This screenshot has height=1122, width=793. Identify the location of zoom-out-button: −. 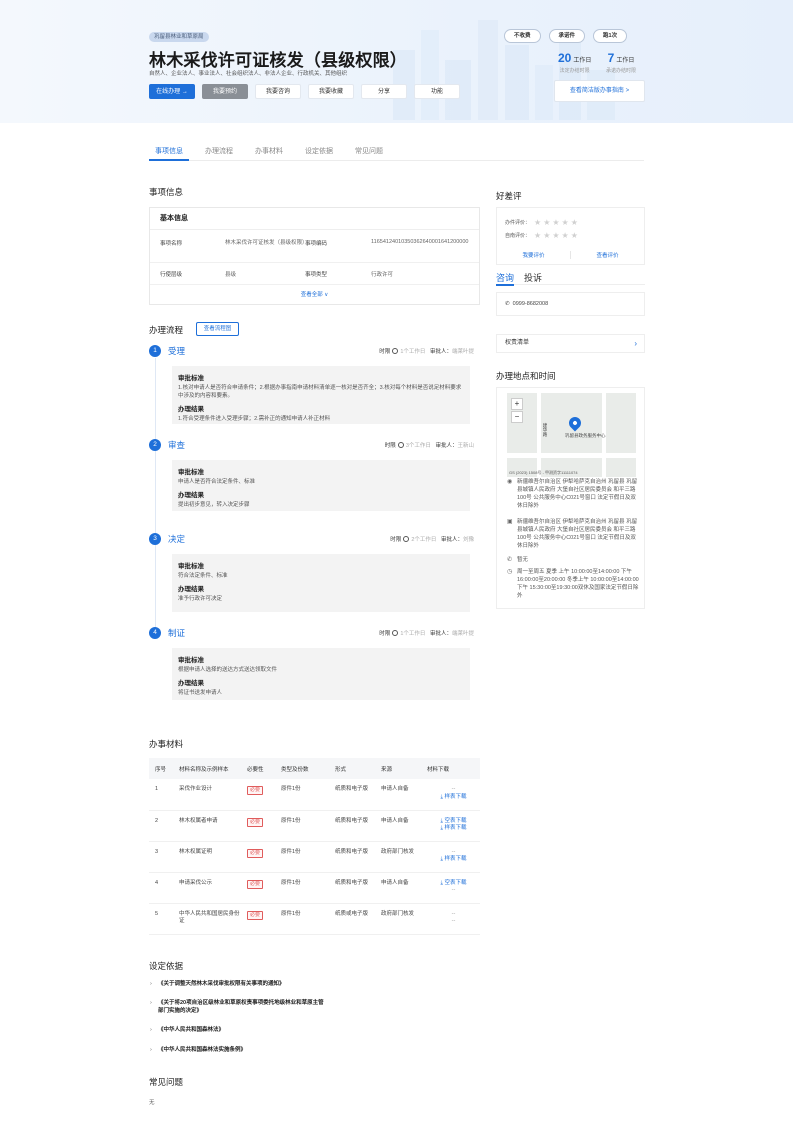
(517, 417).